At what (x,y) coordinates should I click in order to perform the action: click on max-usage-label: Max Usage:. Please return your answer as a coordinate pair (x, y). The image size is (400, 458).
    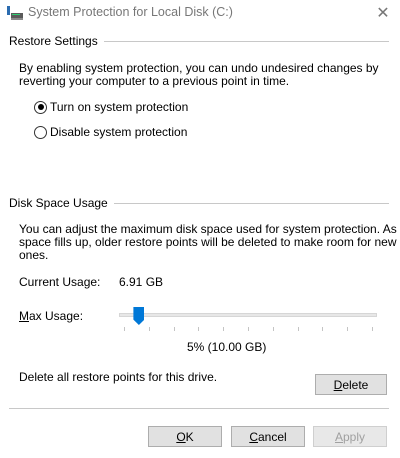
    Looking at the image, I should click on (51, 316).